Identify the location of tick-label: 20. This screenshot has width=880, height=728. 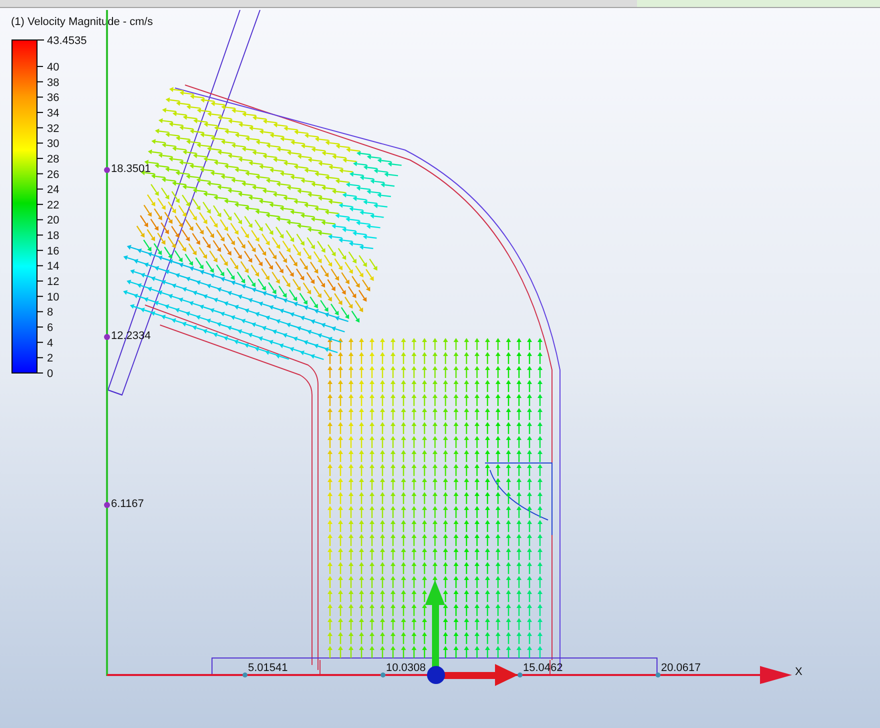
(53, 220).